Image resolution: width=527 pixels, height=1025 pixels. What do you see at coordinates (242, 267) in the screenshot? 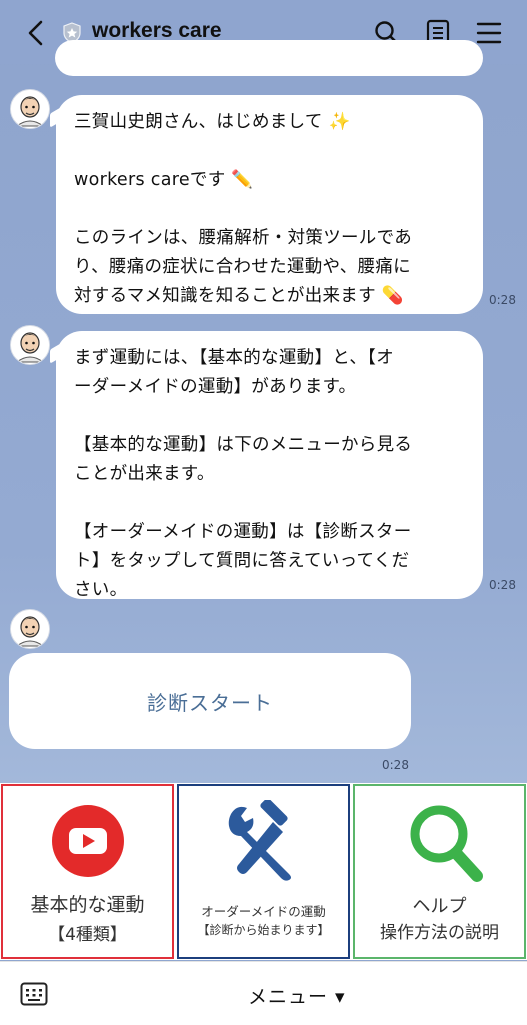
I see `message-line: り、腰痛の症状に合わせた運動や、腰痛に` at bounding box center [242, 267].